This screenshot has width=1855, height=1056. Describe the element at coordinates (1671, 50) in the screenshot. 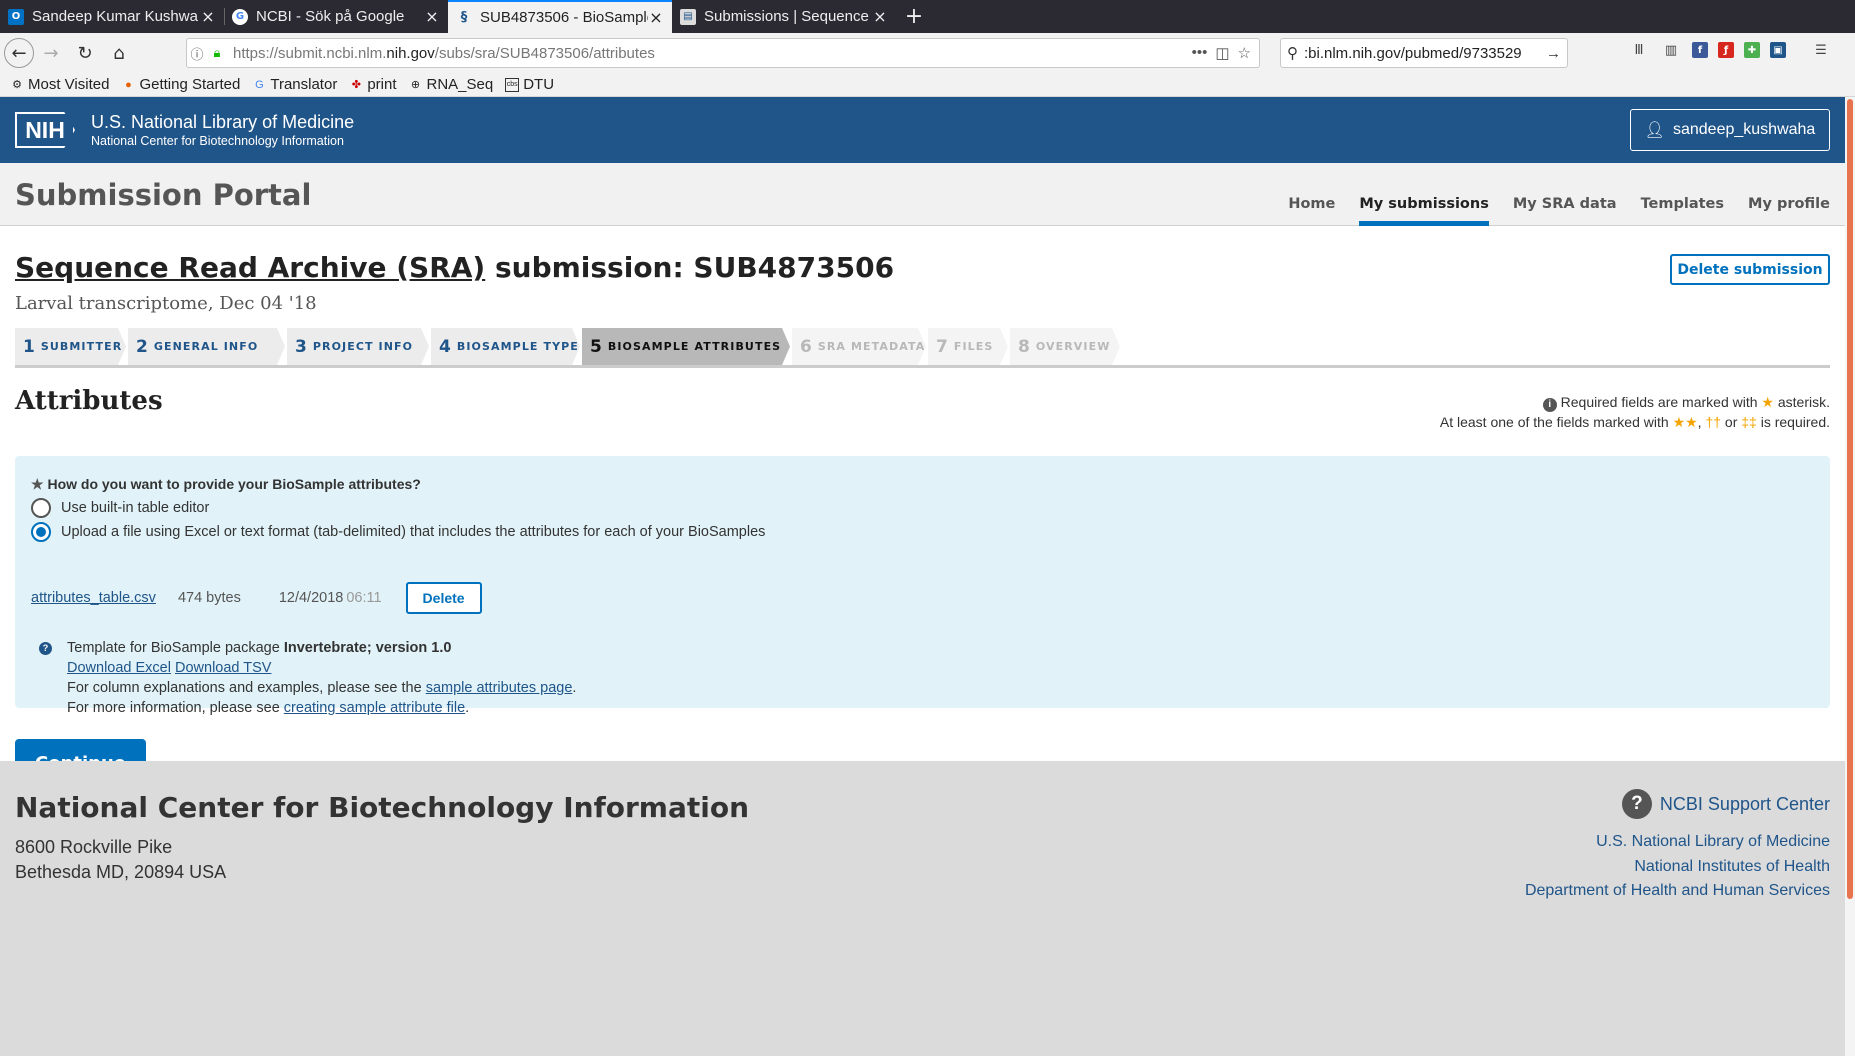

I see `sidebar-icon: ▥` at that location.